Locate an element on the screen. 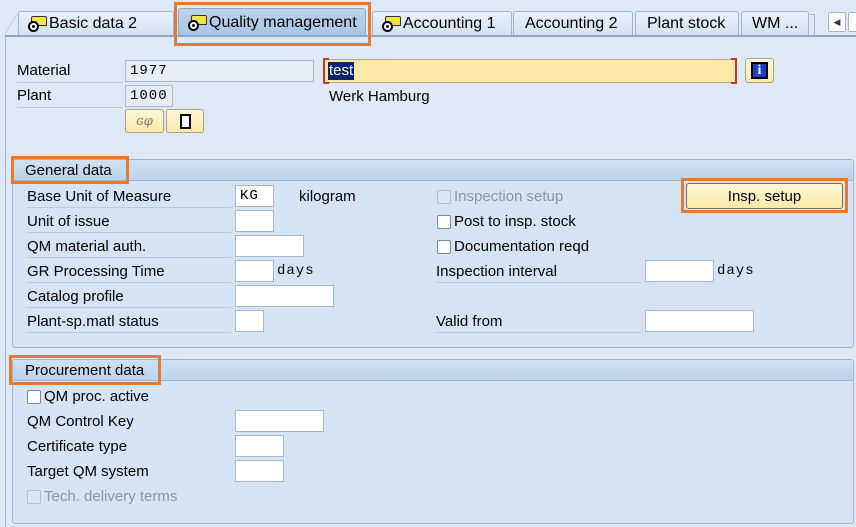 Image resolution: width=856 pixels, height=527 pixels. base-uom-text: kilogram is located at coordinates (327, 196).